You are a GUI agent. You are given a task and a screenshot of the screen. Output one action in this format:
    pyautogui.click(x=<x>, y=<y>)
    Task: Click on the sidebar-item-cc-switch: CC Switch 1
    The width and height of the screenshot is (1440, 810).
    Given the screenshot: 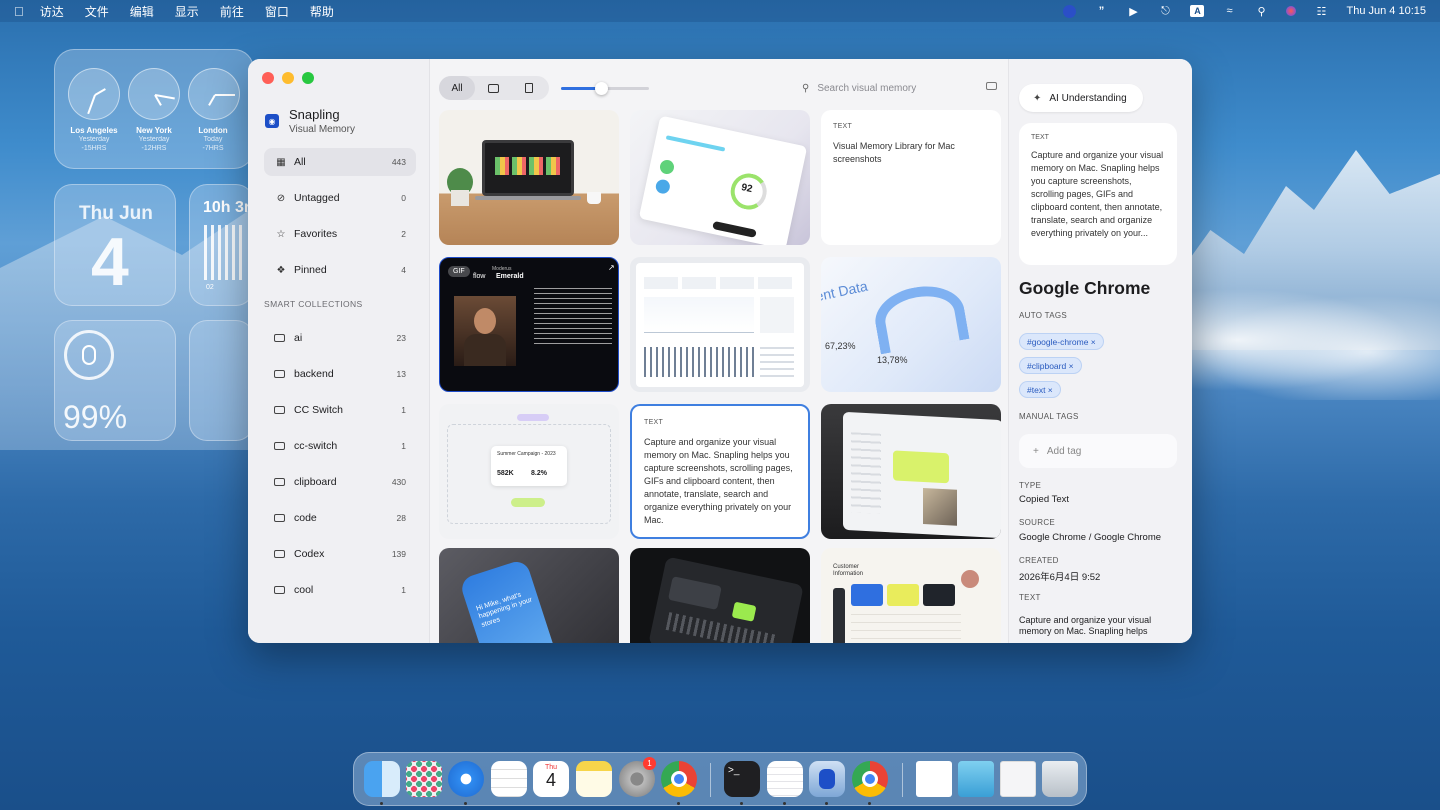 What is the action you would take?
    pyautogui.click(x=340, y=410)
    